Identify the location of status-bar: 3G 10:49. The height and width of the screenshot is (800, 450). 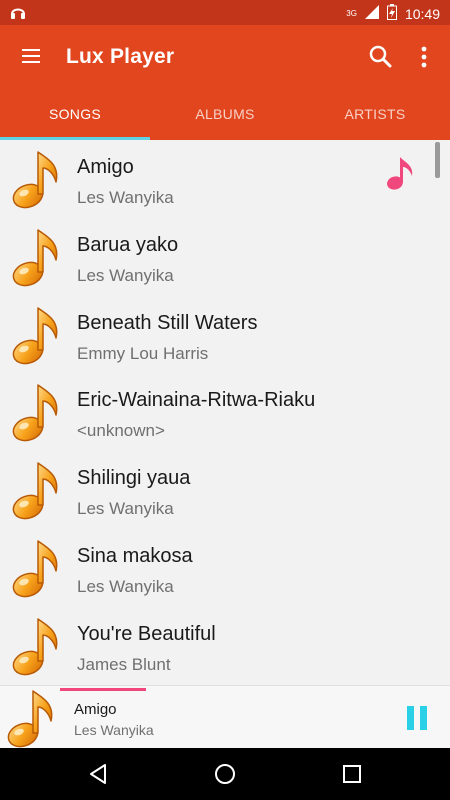
(225, 12).